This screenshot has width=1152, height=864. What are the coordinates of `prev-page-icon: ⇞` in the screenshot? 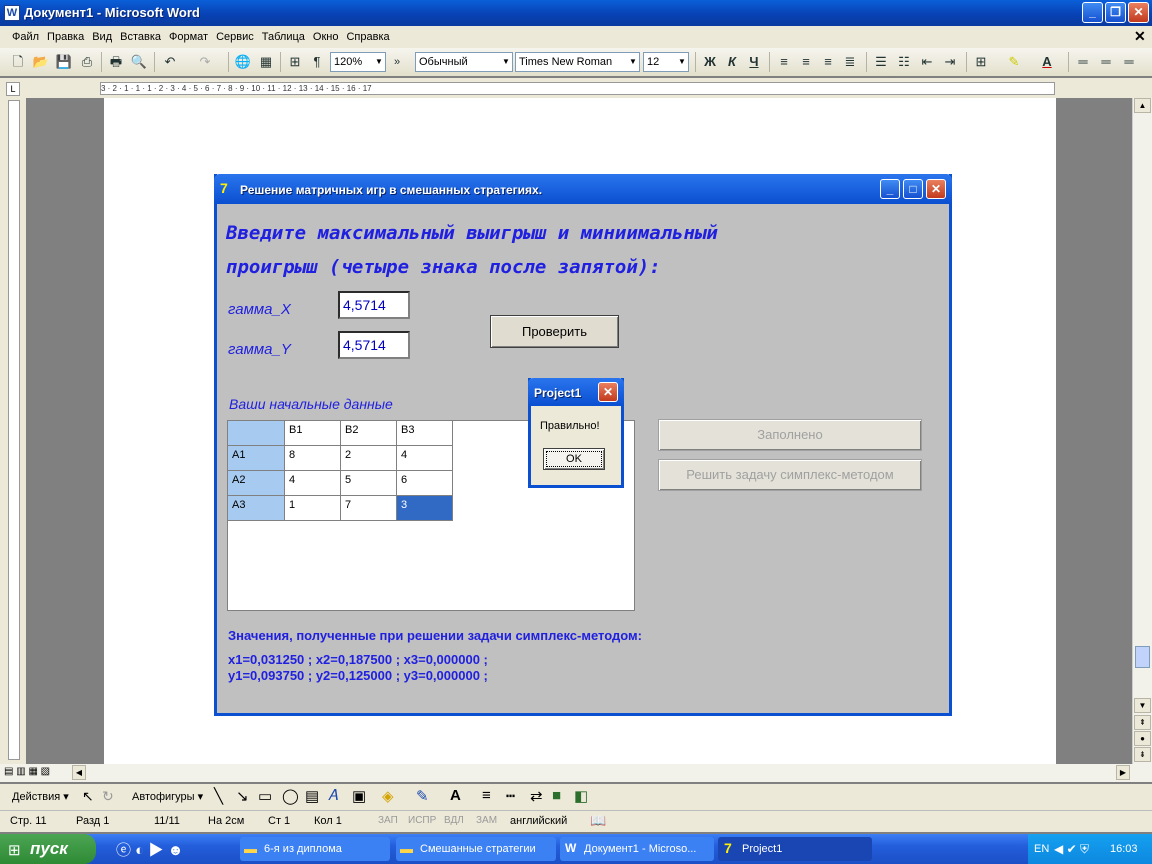 It's located at (1142, 722).